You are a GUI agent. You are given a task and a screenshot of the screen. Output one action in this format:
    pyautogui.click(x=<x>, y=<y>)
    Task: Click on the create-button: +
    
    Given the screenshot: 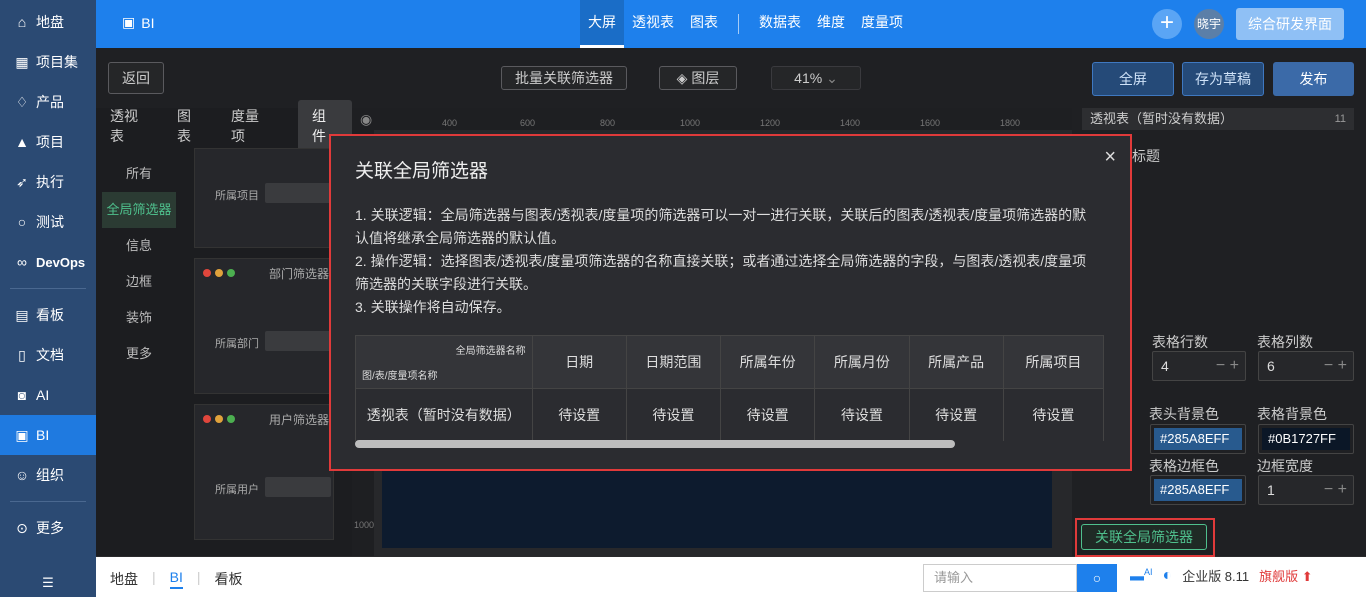 What is the action you would take?
    pyautogui.click(x=1167, y=24)
    